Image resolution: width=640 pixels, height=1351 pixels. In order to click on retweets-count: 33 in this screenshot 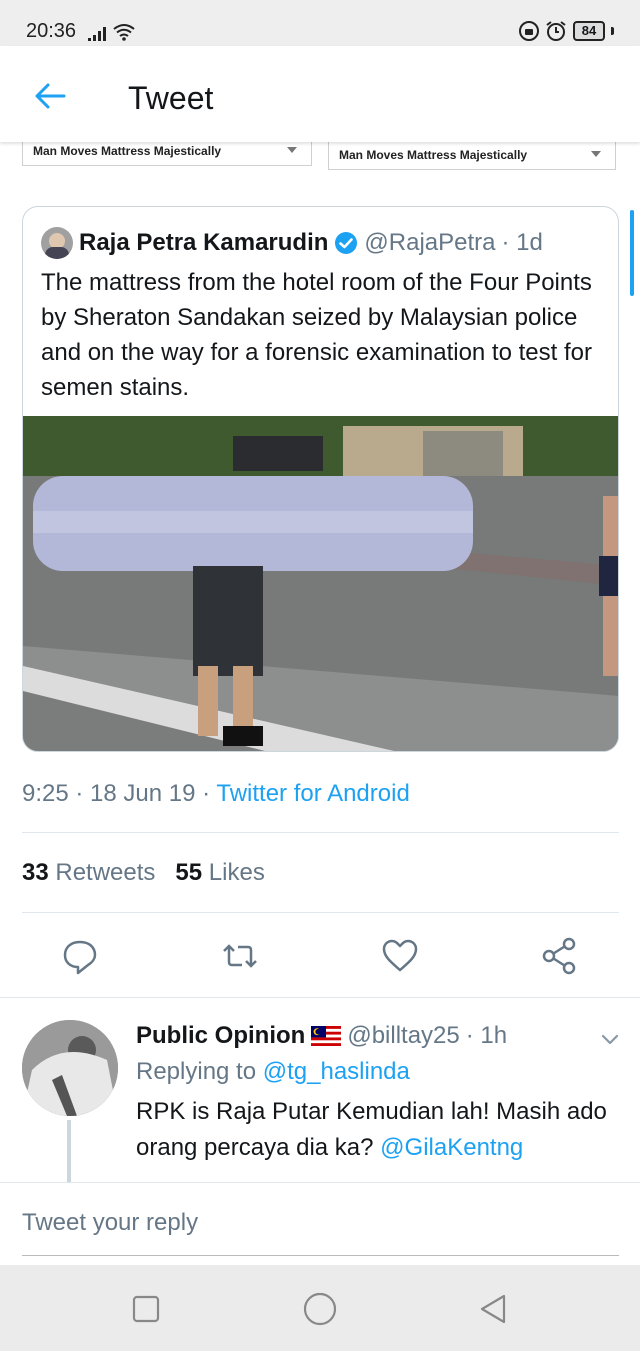, I will do `click(35, 872)`.